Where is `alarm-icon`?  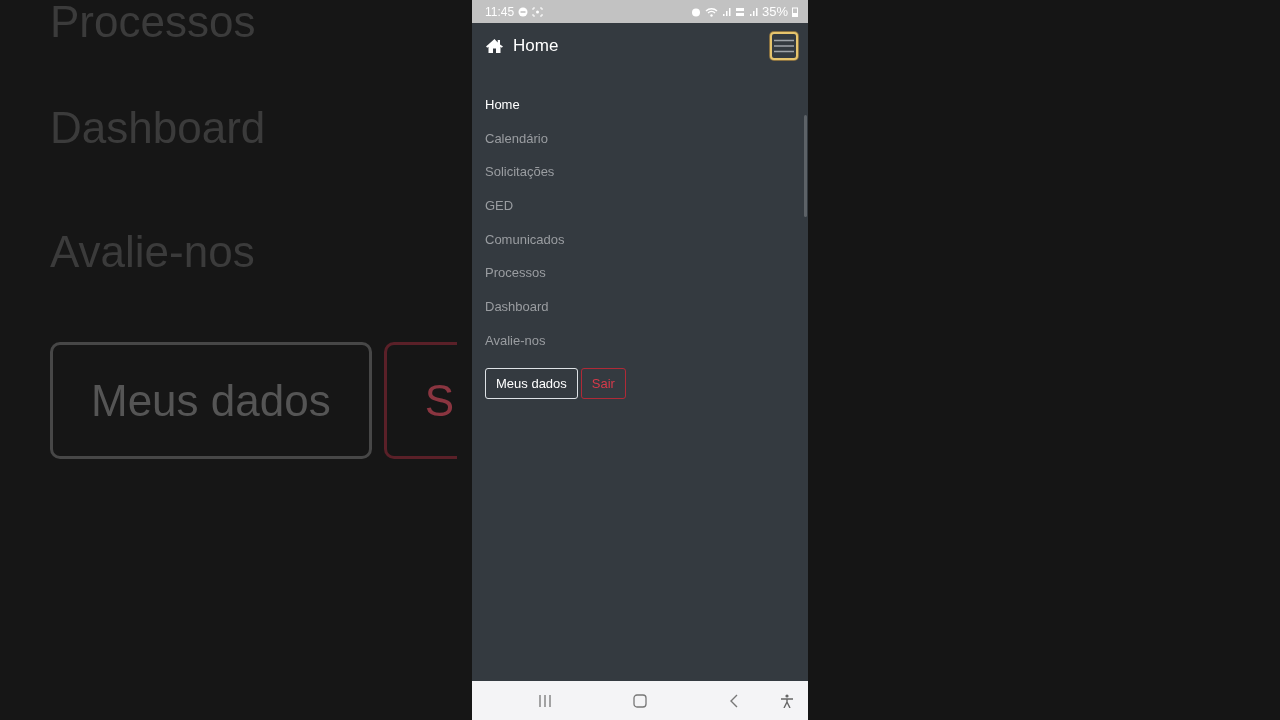 alarm-icon is located at coordinates (695, 11).